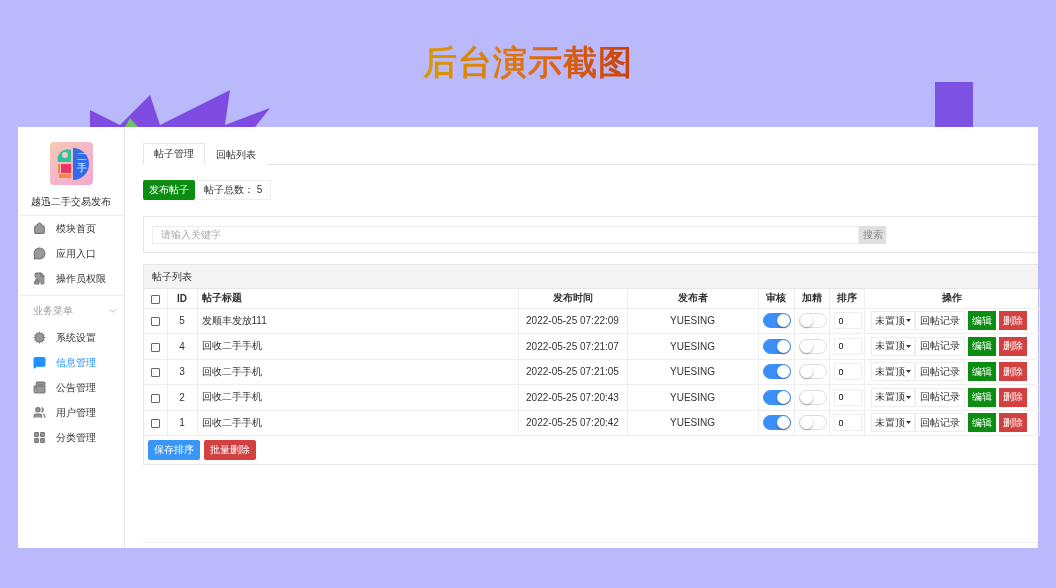  Describe the element at coordinates (71, 228) in the screenshot. I see `sidebar-item: 模块首页` at that location.